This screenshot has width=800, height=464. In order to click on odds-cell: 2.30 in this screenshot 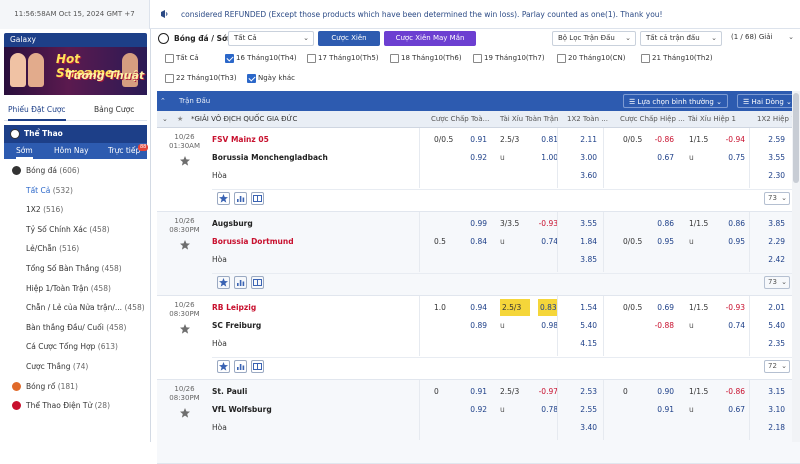, I will do `click(775, 175)`.